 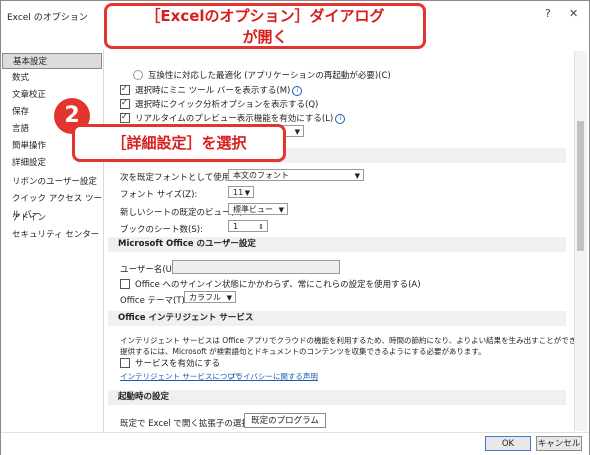 What do you see at coordinates (183, 213) in the screenshot?
I see `default-view-label: 新しいシートの既定のビュー(V):` at bounding box center [183, 213].